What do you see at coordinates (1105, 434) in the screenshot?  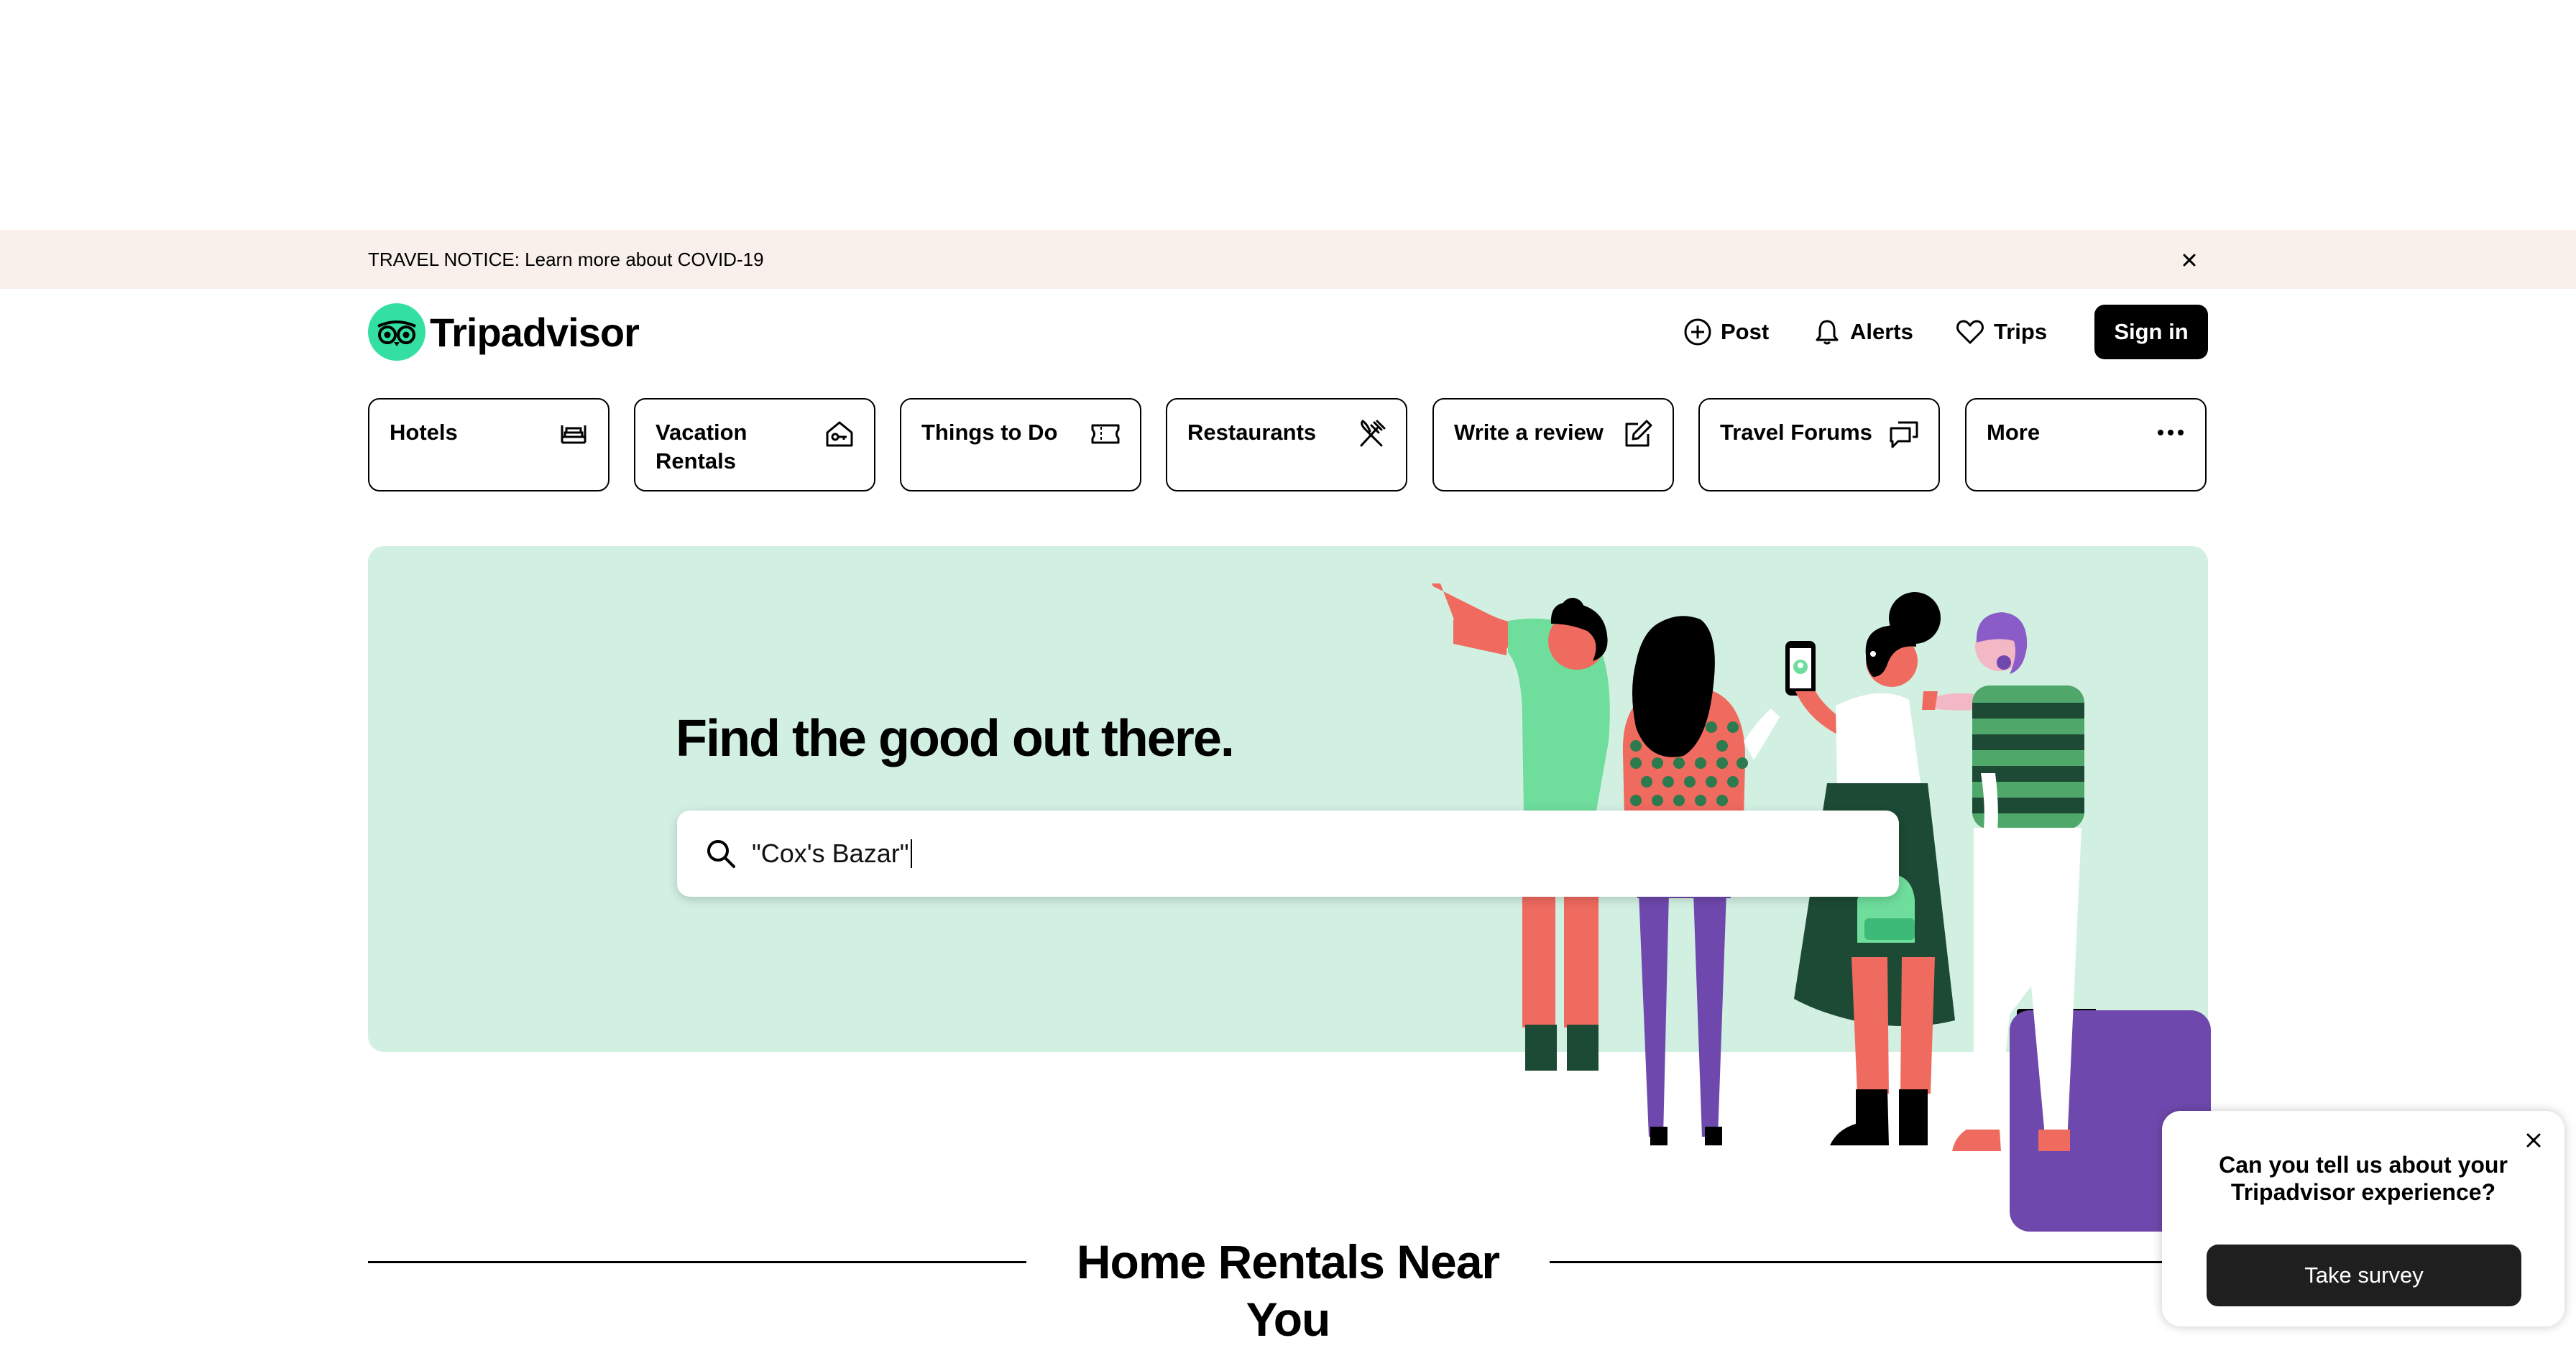 I see `ticket-icon` at bounding box center [1105, 434].